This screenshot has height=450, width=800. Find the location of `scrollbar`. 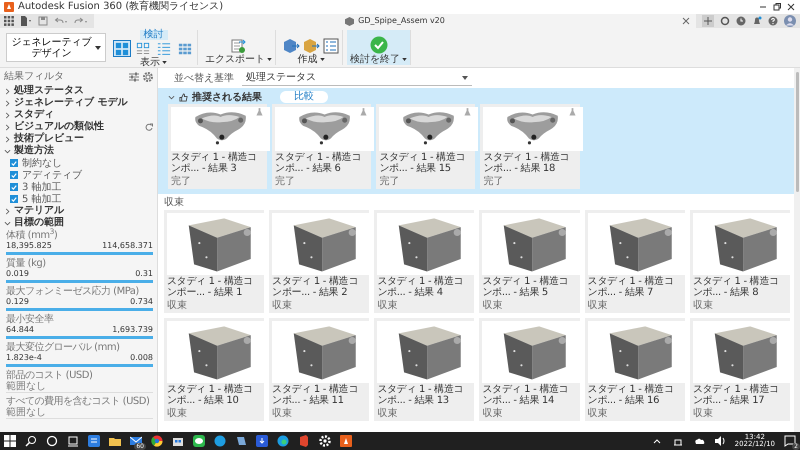

scrollbar is located at coordinates (797, 250).